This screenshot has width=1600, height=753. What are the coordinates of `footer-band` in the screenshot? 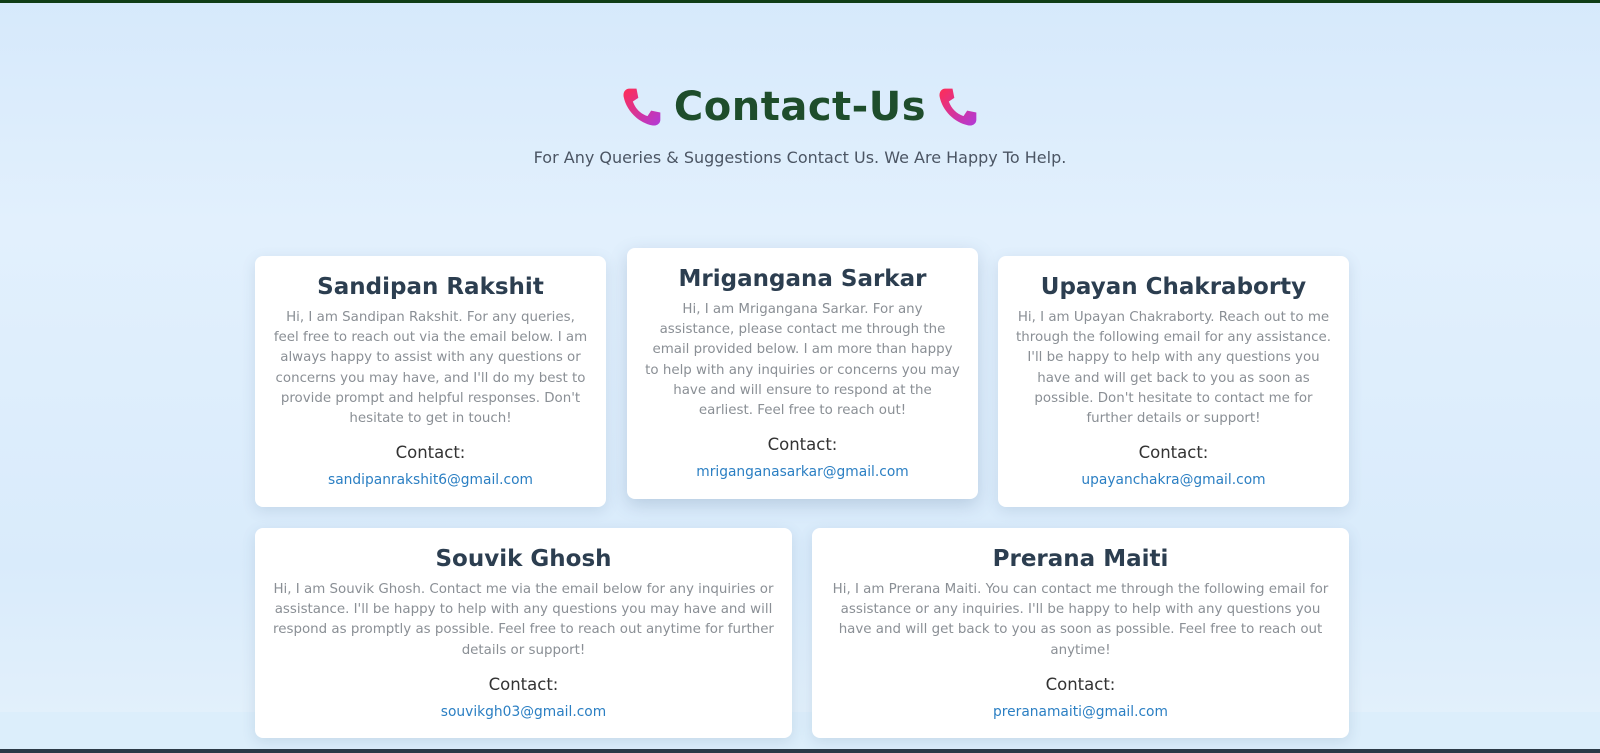 It's located at (800, 730).